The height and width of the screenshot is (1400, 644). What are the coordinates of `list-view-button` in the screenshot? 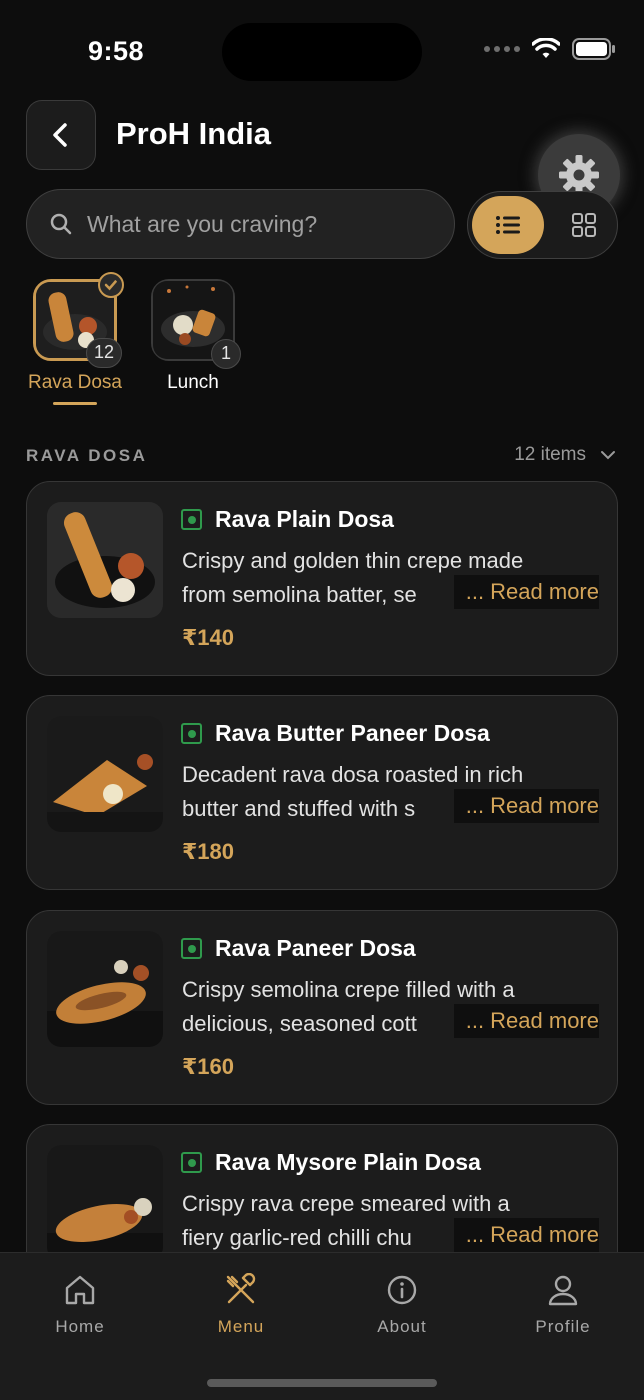 It's located at (508, 225).